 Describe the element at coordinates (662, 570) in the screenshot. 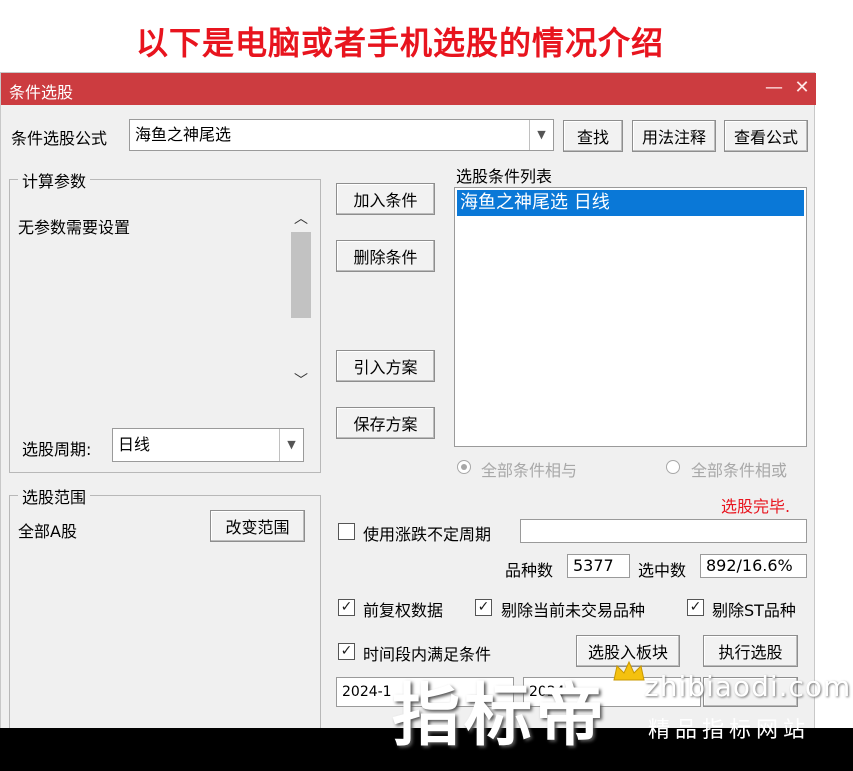

I see `selected-label: 选中数` at that location.